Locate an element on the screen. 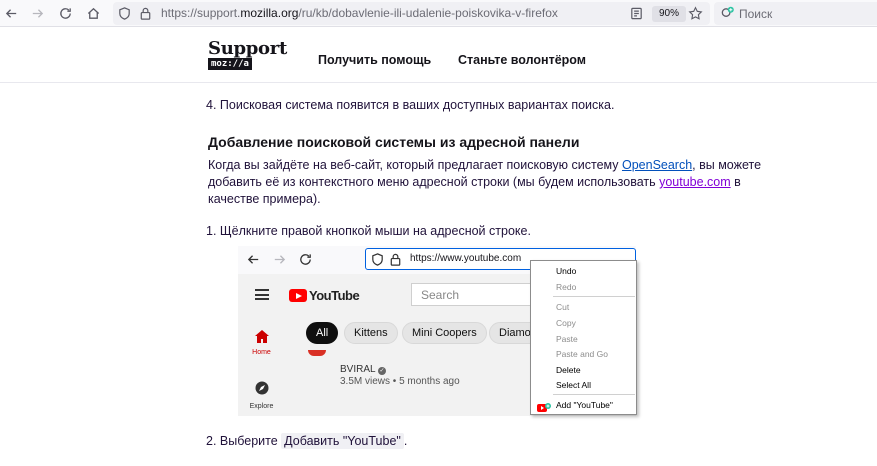 Image resolution: width=877 pixels, height=466 pixels. menu-add-youtube: Add "YouTube" is located at coordinates (584, 405).